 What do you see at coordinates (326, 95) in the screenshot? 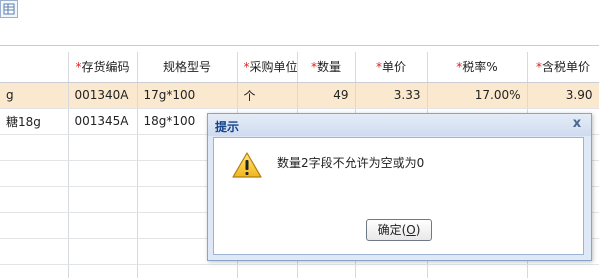
I see `cell-qty: 49` at bounding box center [326, 95].